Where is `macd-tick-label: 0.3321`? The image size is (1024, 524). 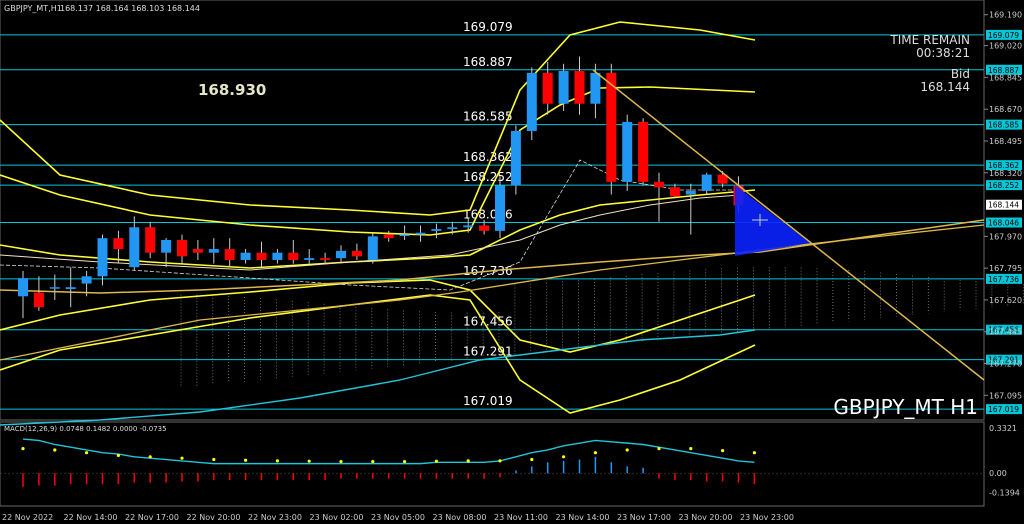
macd-tick-label: 0.3321 is located at coordinates (1003, 428).